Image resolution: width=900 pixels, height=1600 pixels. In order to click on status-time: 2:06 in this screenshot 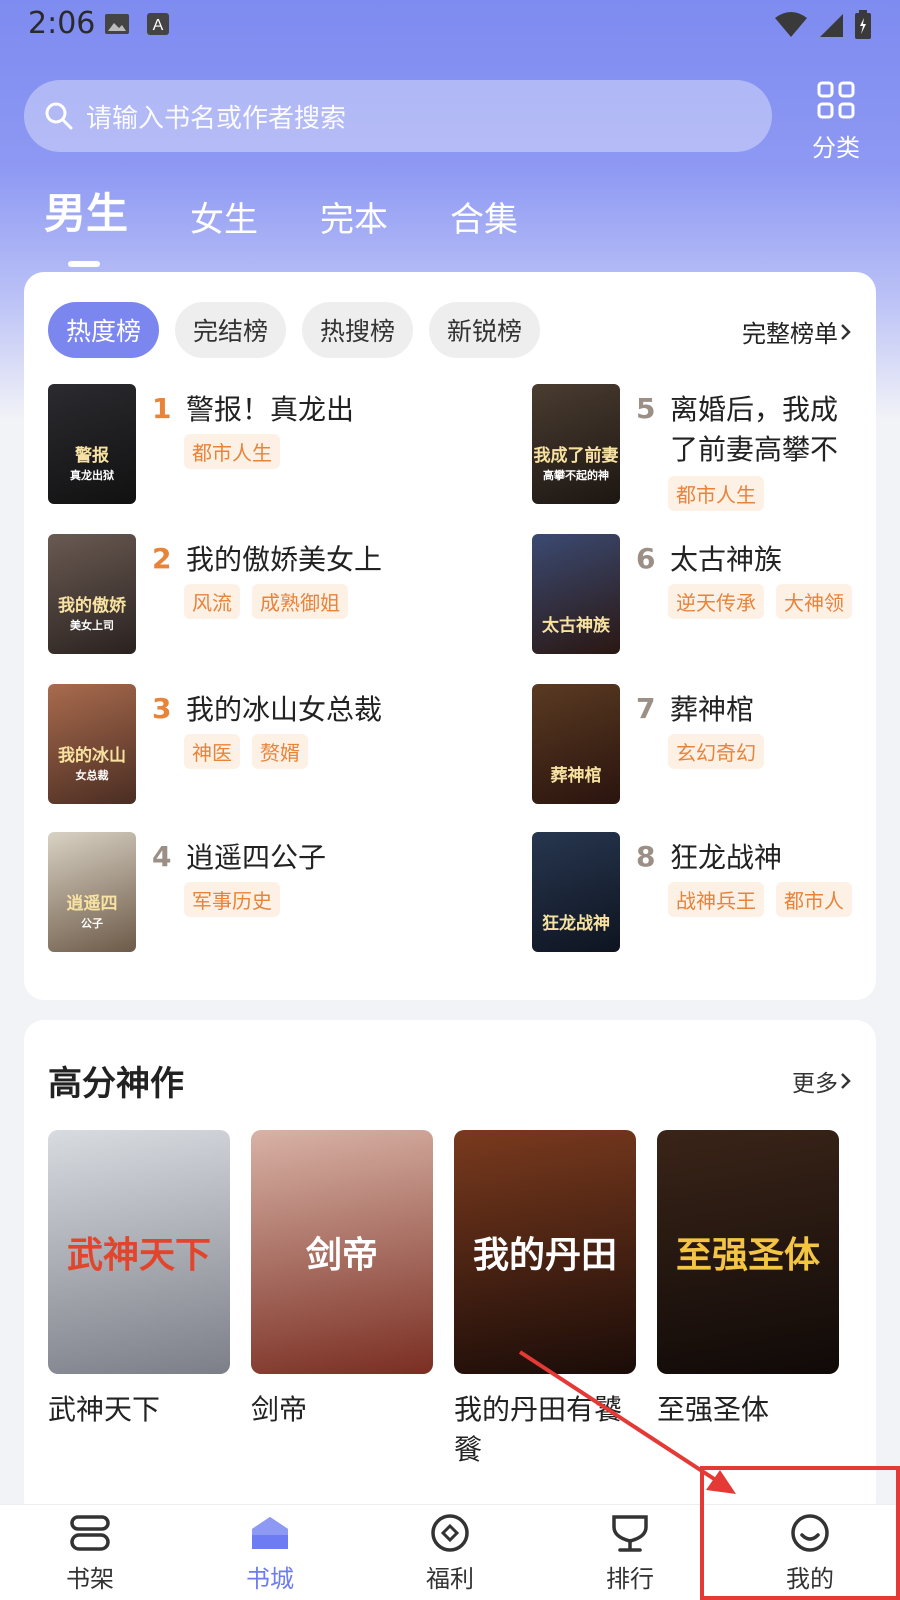, I will do `click(62, 23)`.